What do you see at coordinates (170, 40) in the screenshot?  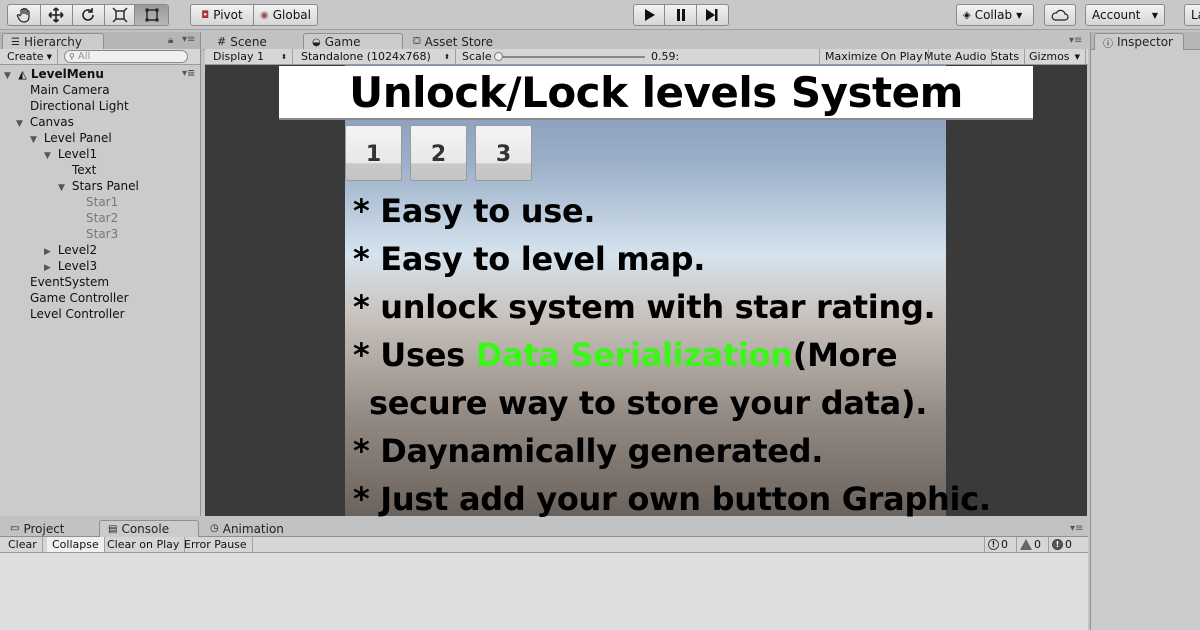 I see `lock-icon: 🔒︎` at bounding box center [170, 40].